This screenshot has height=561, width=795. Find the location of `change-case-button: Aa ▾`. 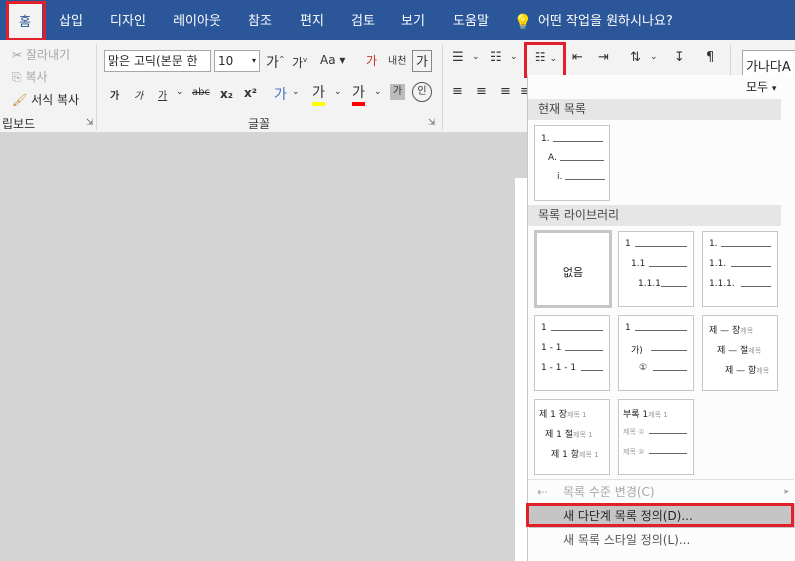

change-case-button: Aa ▾ is located at coordinates (332, 60).